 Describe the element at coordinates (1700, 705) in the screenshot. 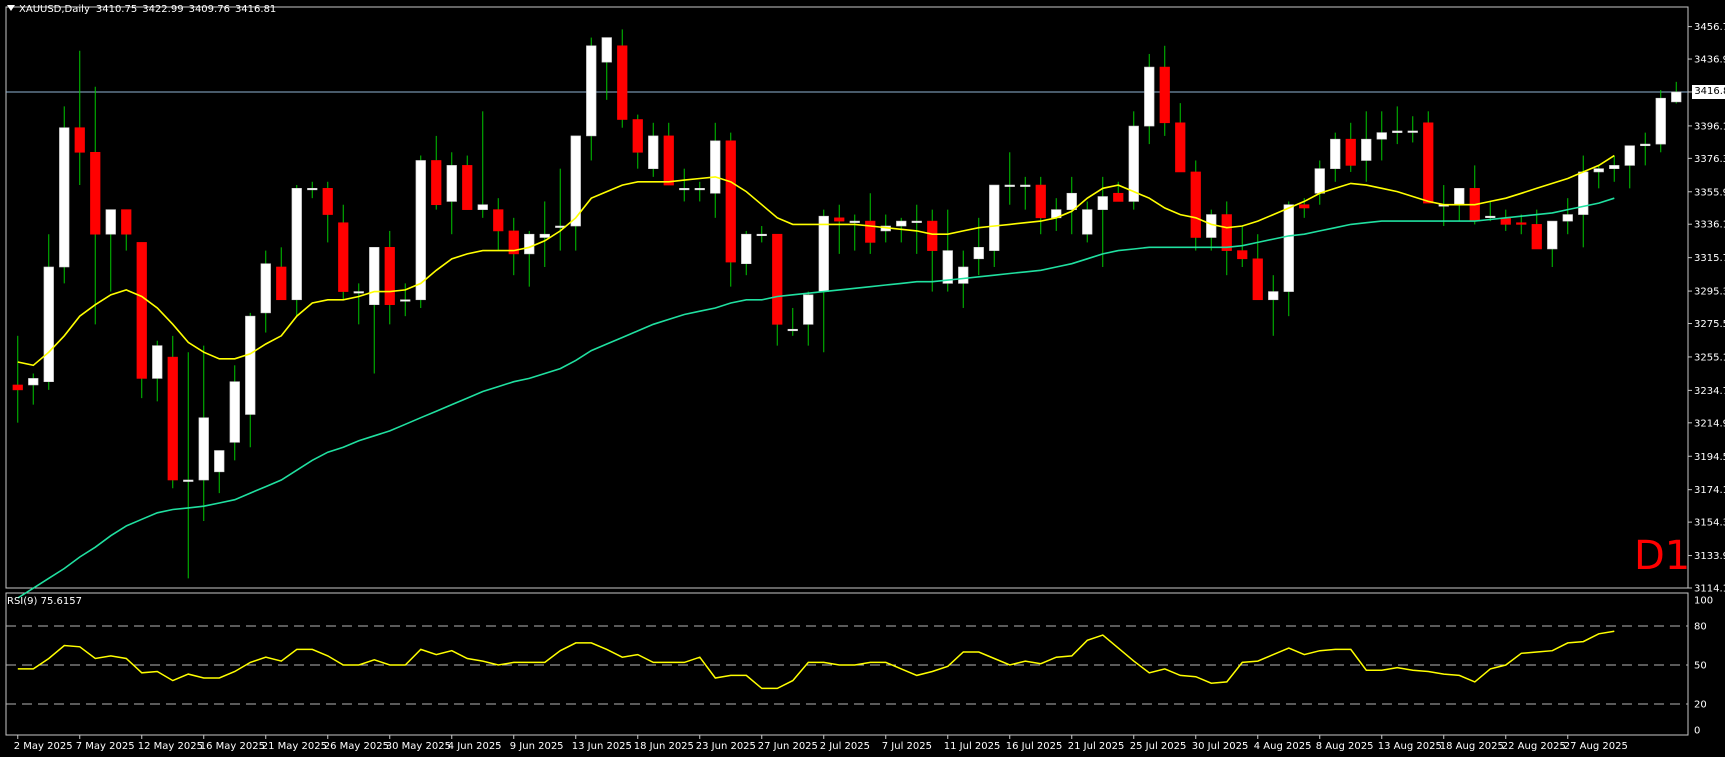

I see `rsi-tick-label: 20` at that location.